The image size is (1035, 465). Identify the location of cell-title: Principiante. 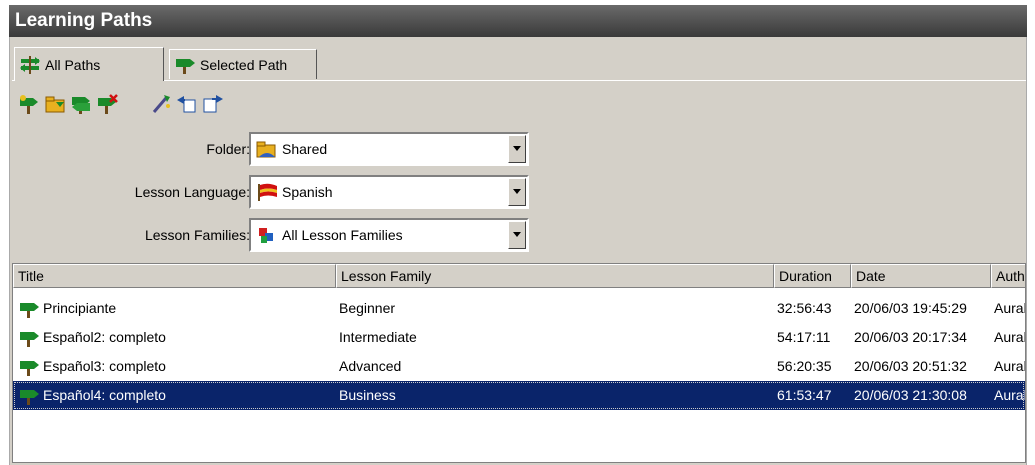
(174, 308).